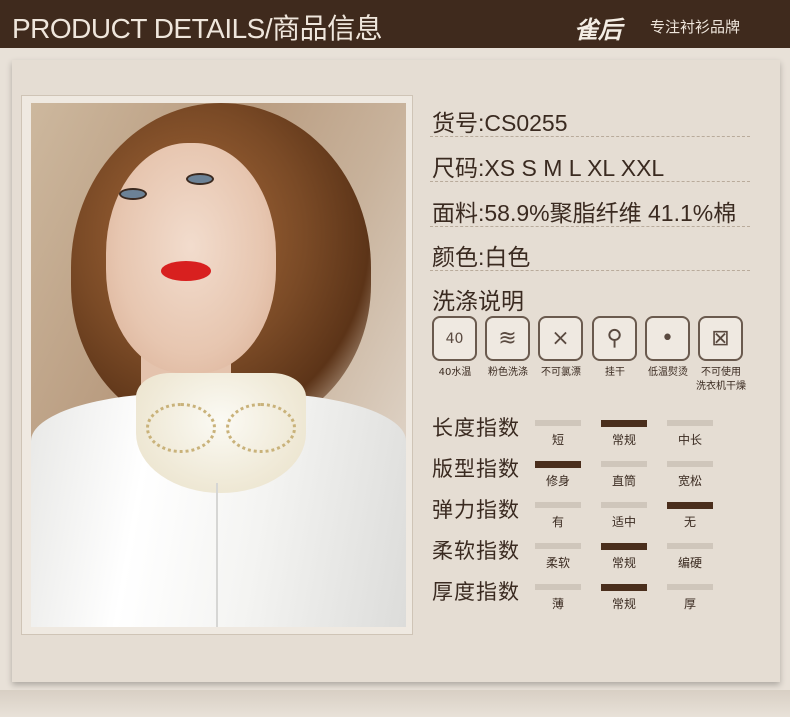 The height and width of the screenshot is (717, 790). Describe the element at coordinates (557, 522) in the screenshot. I see `index-option-label: 有` at that location.